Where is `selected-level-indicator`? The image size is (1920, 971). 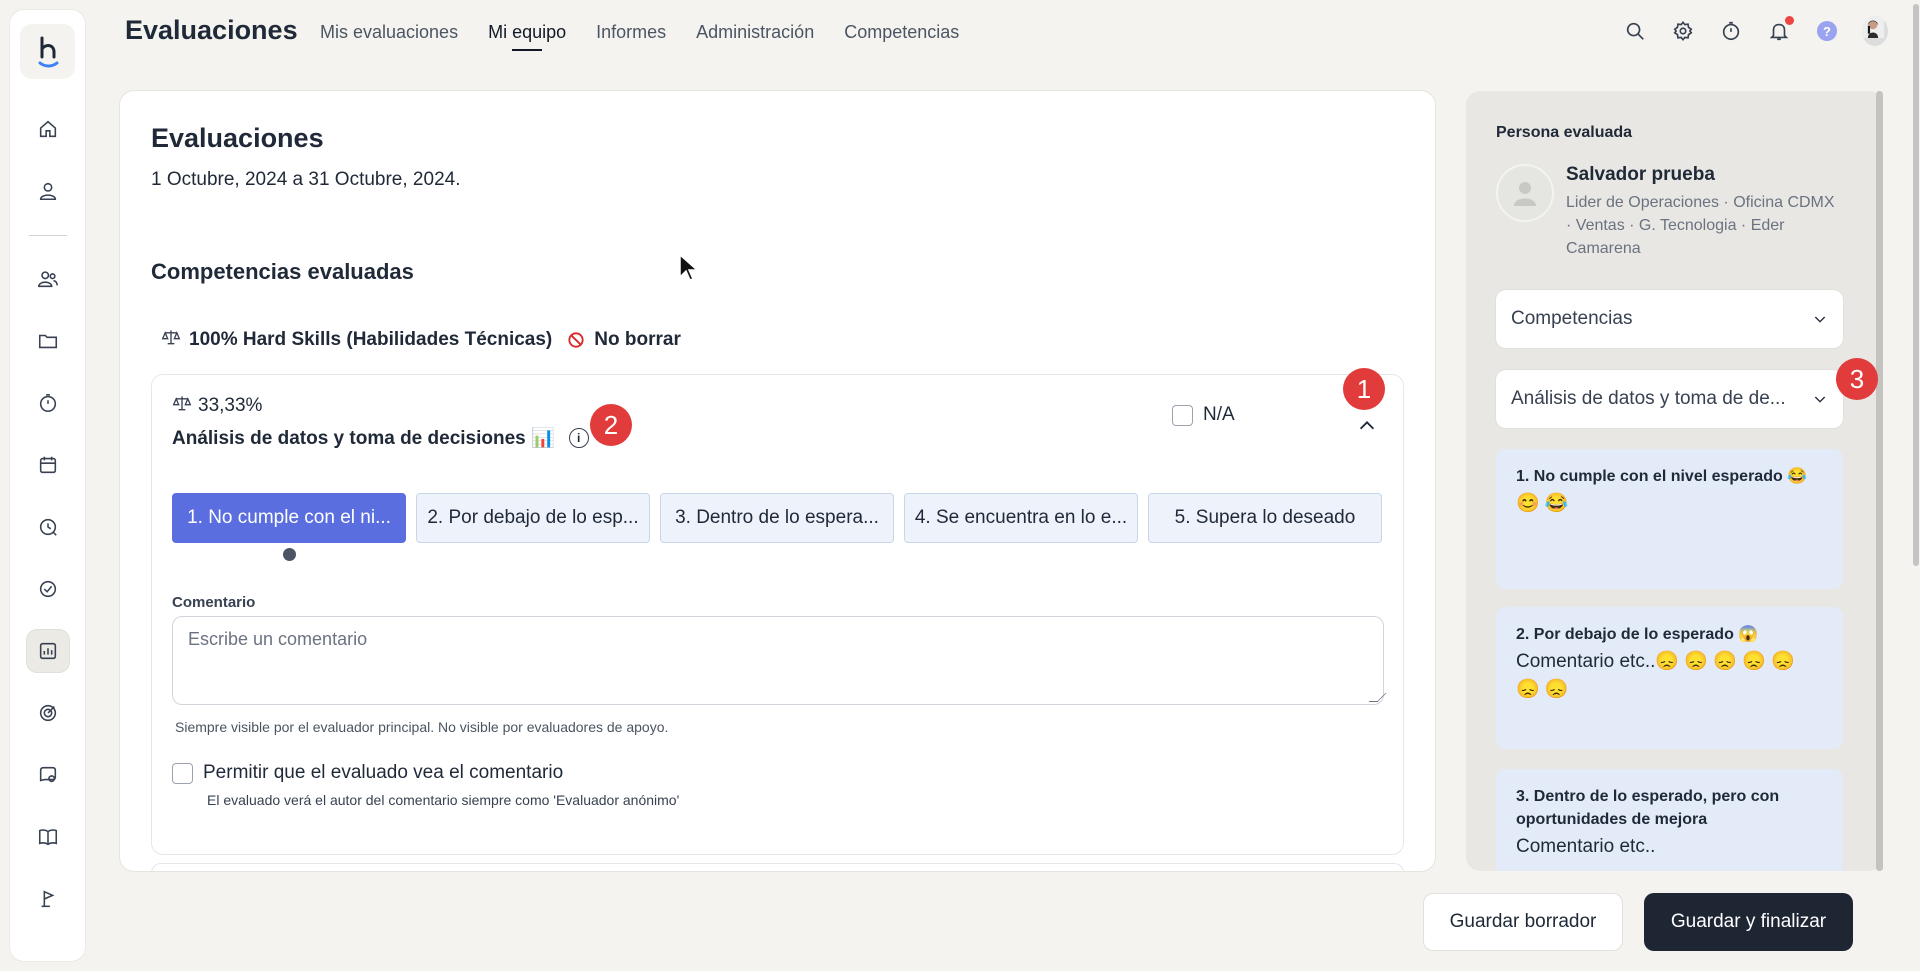 selected-level-indicator is located at coordinates (289, 554).